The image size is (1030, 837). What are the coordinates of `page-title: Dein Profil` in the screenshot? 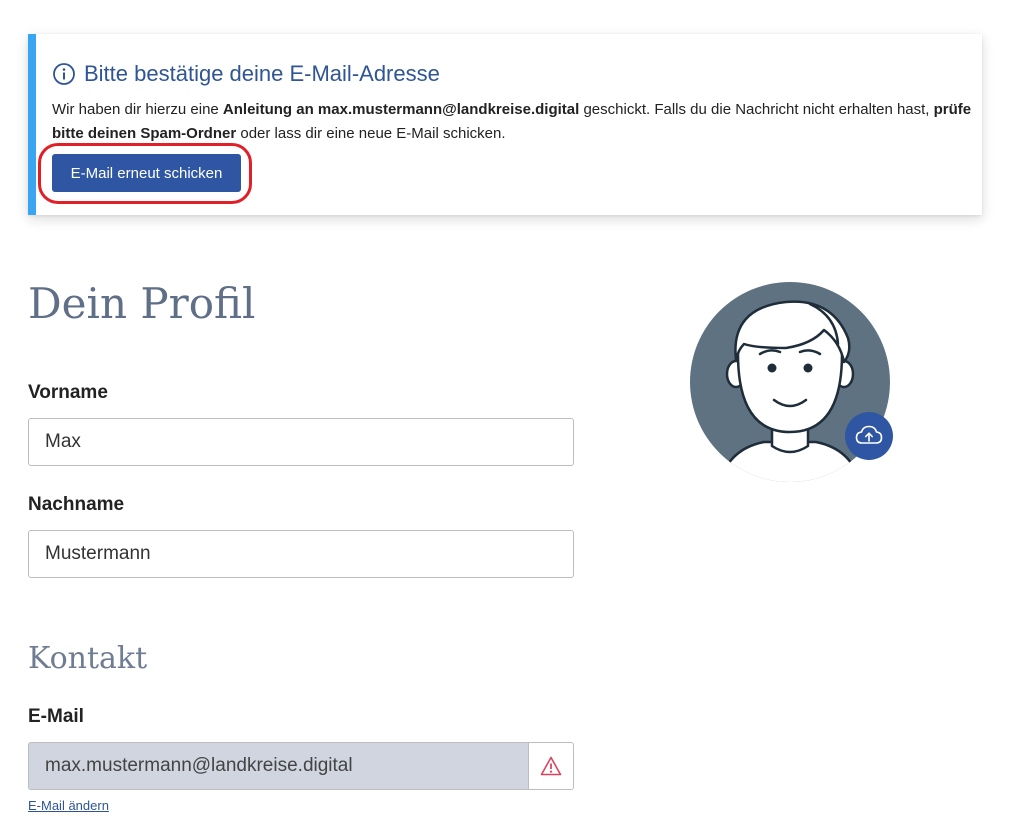 It's located at (142, 303).